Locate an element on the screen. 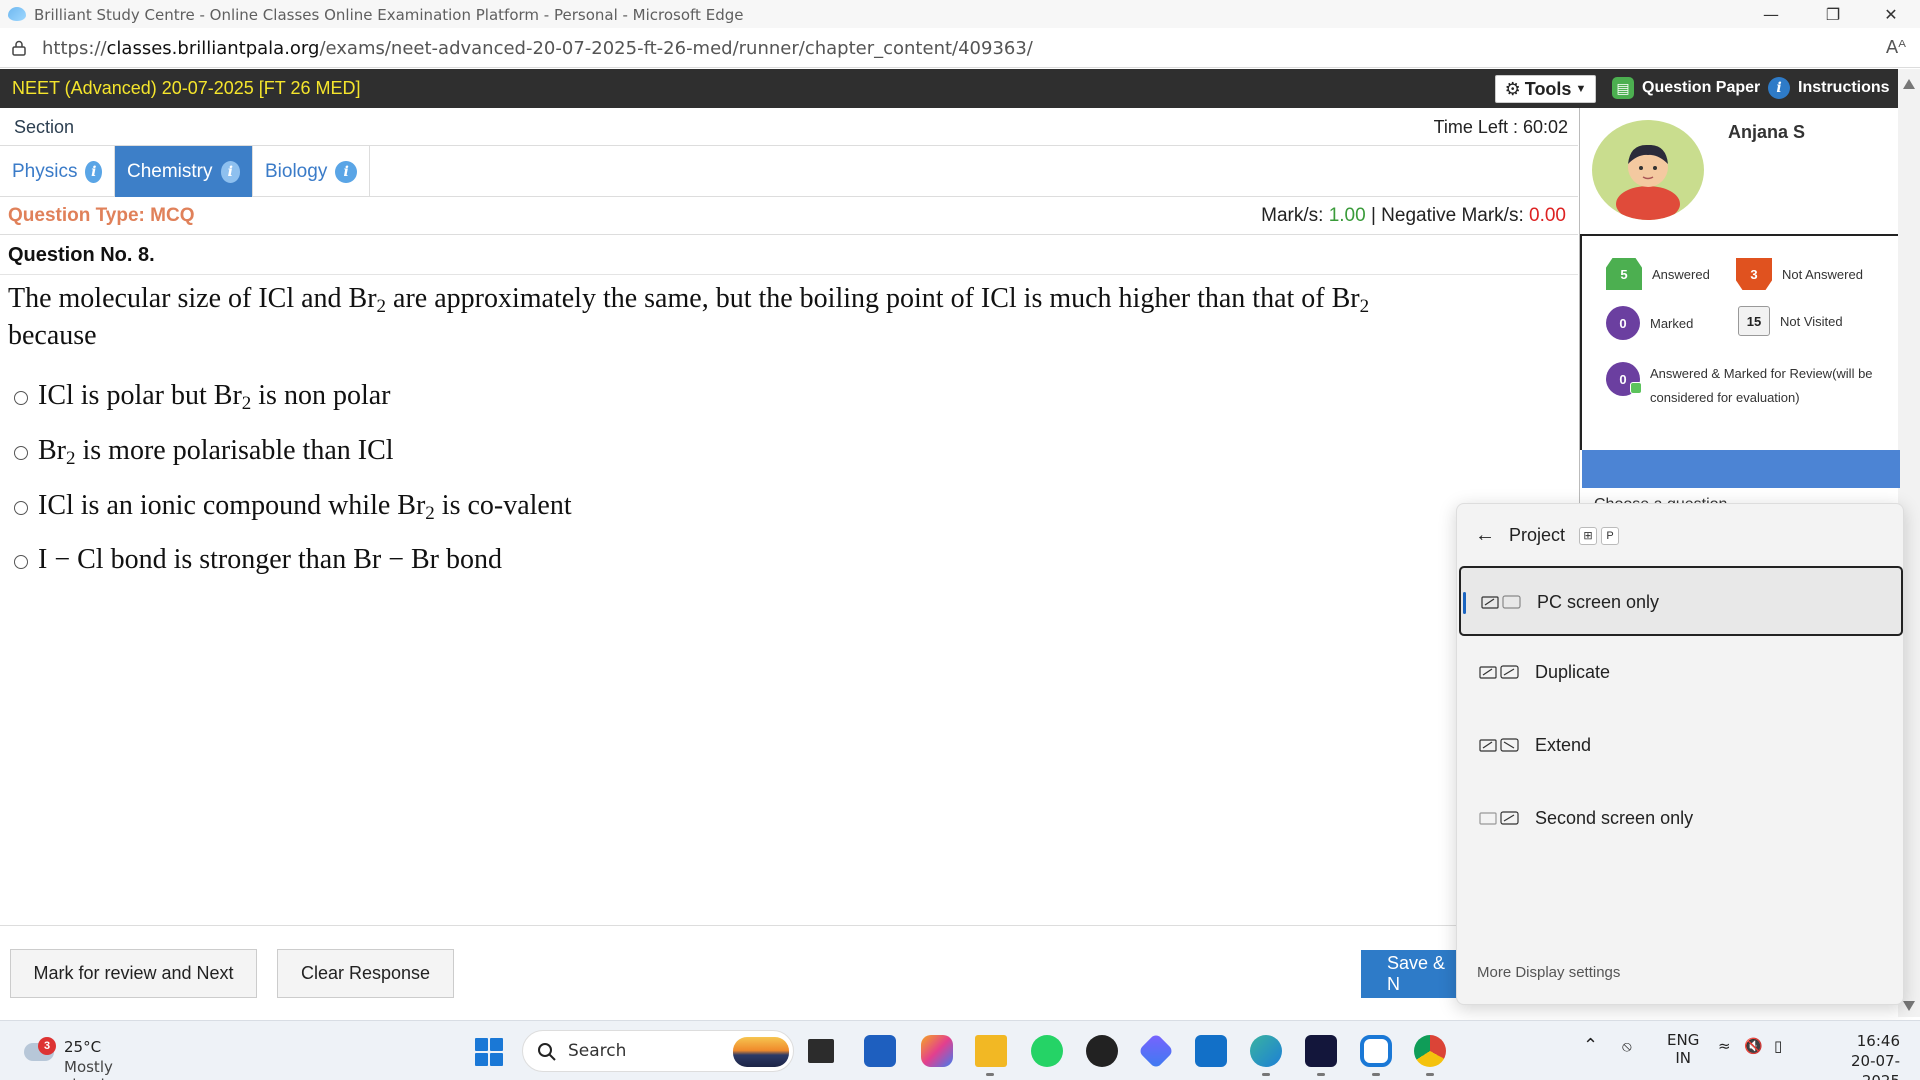  question-paper-link: ▤ Question Paper is located at coordinates (1686, 88).